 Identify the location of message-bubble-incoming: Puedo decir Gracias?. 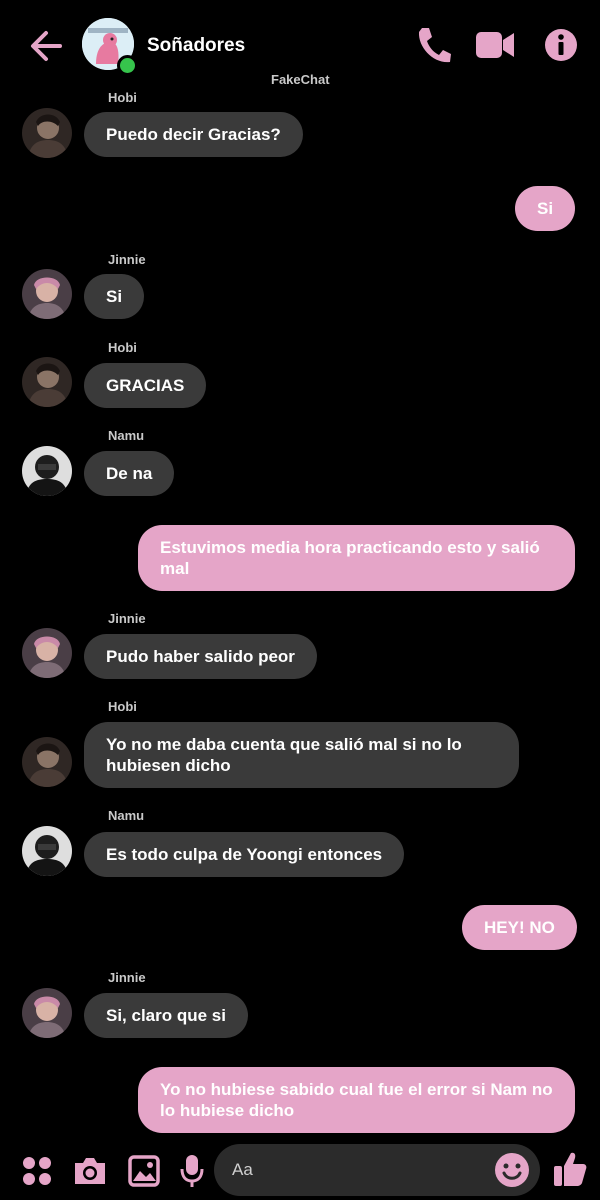
(193, 134).